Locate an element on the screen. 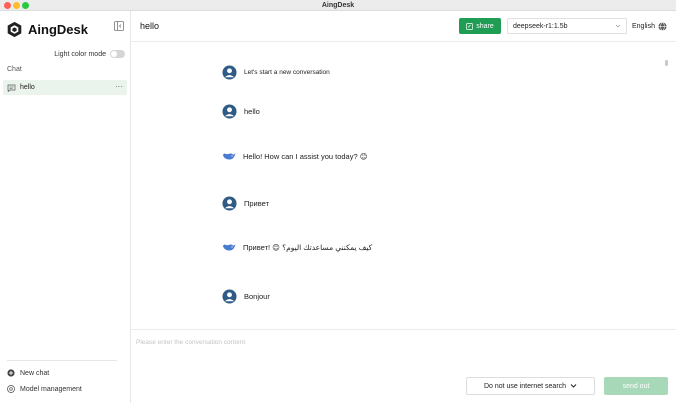 The image size is (676, 403). model-select-value: deepseek-r1:1.5b is located at coordinates (540, 26).